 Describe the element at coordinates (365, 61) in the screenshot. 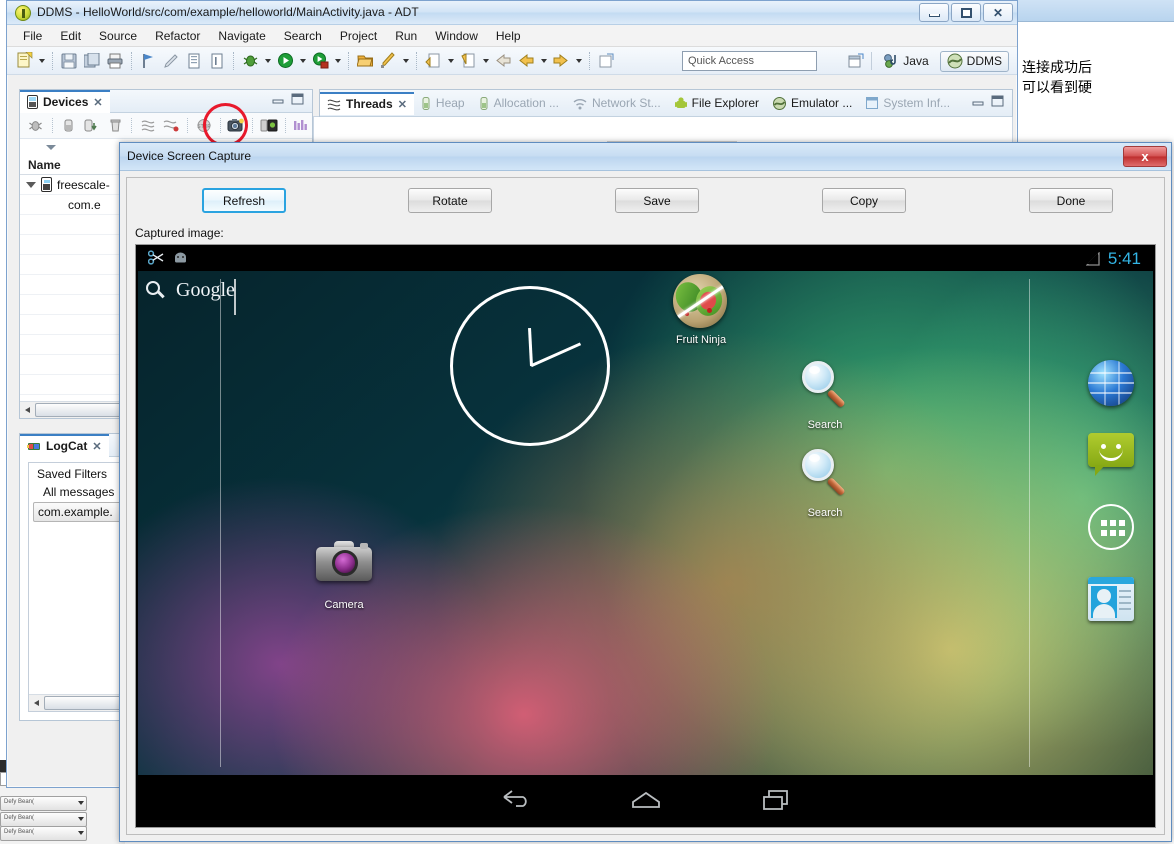

I see `open-folder-icon` at that location.